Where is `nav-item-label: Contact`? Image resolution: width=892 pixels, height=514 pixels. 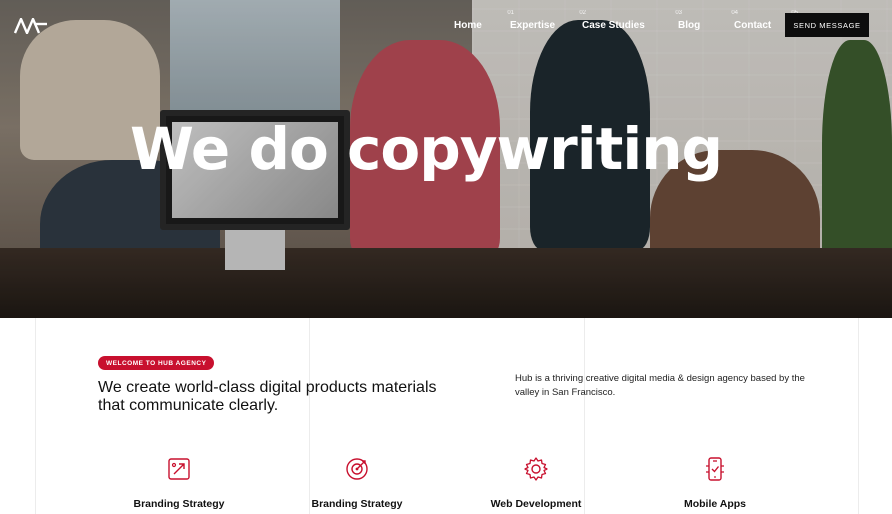
nav-item-label: Contact is located at coordinates (753, 25).